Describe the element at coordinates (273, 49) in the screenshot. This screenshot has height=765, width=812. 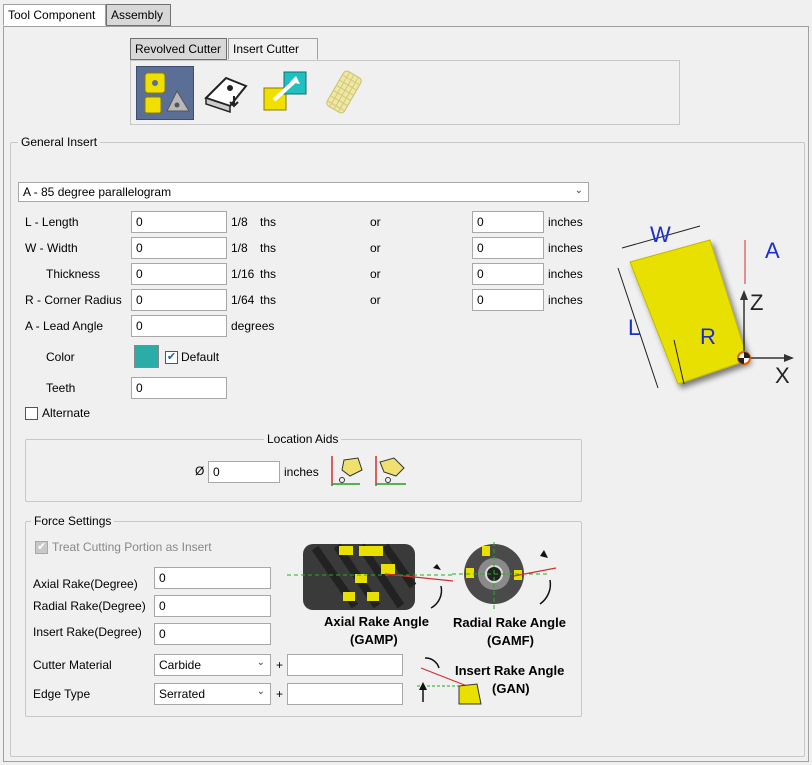
I see `tab-insert-cutter: Insert Cutter` at that location.